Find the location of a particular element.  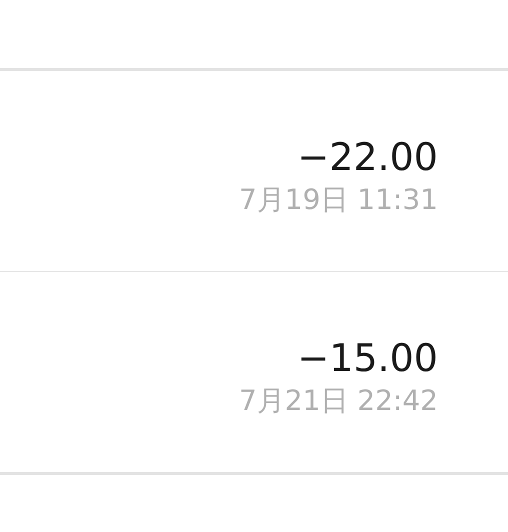

transaction-time: 7月19日 11:31 is located at coordinates (338, 200).